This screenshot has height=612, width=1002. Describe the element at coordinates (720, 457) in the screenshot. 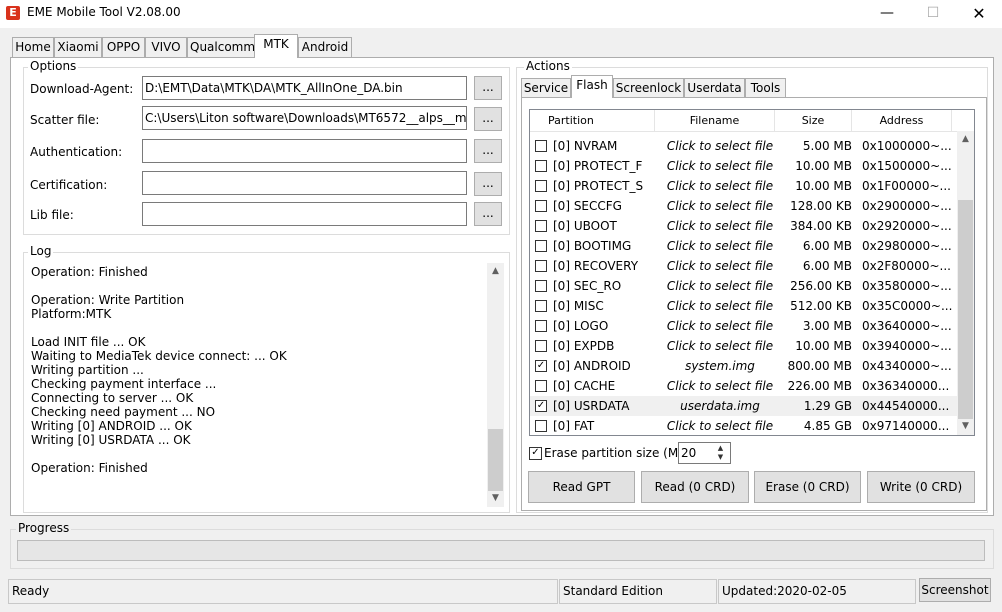

I see `stepper-down-icon: ▼` at that location.